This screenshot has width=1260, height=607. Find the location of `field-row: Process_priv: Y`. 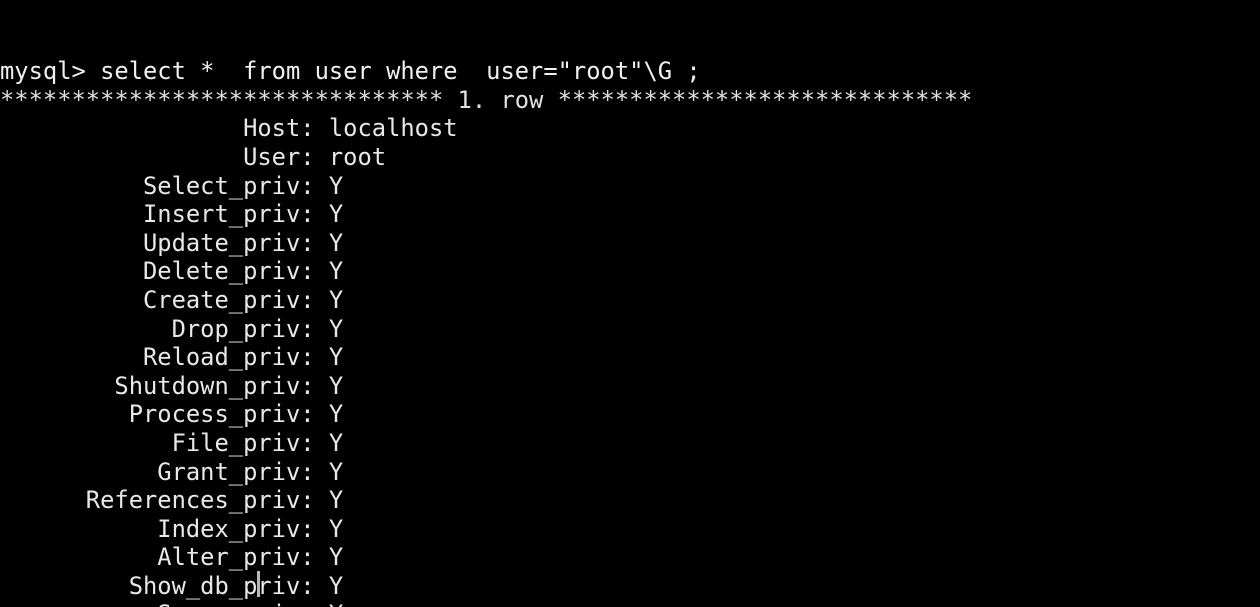

field-row: Process_priv: Y is located at coordinates (172, 414).